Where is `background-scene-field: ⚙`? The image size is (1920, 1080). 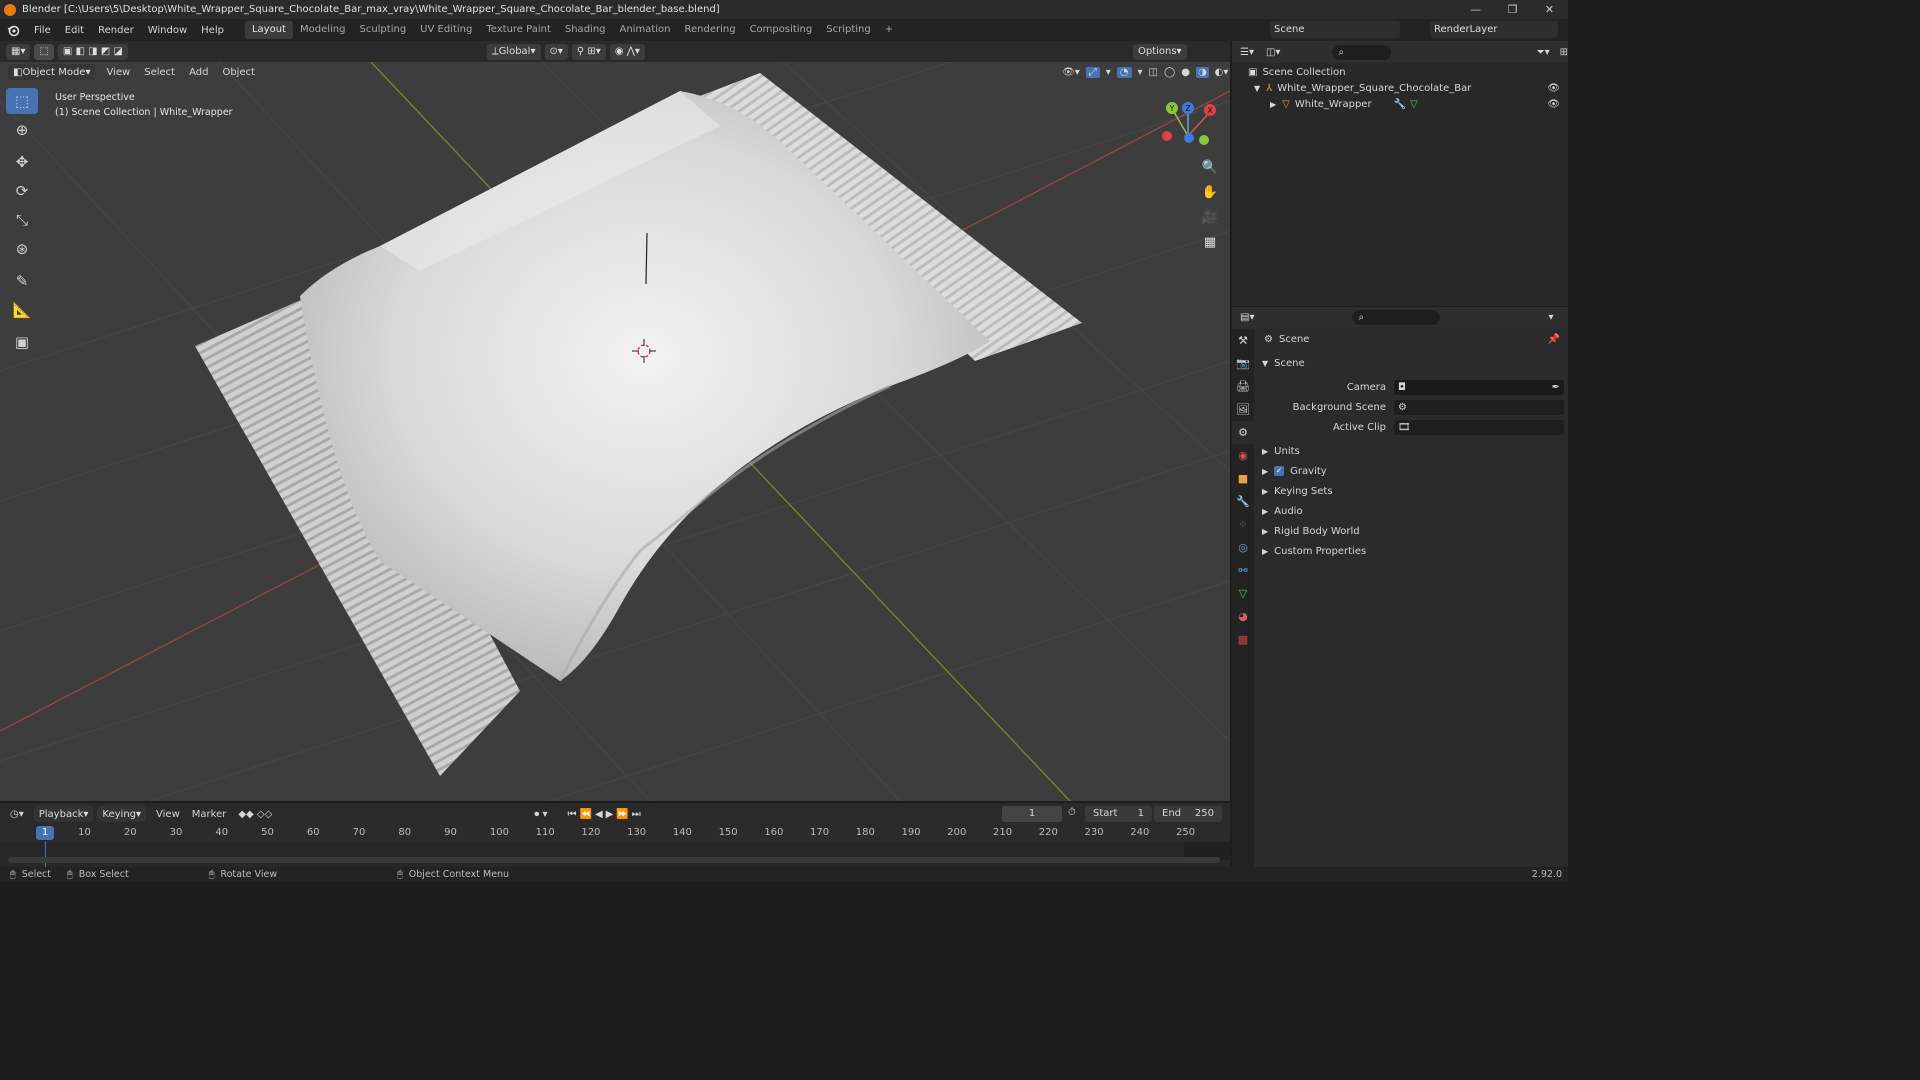
background-scene-field: ⚙ is located at coordinates (1479, 407).